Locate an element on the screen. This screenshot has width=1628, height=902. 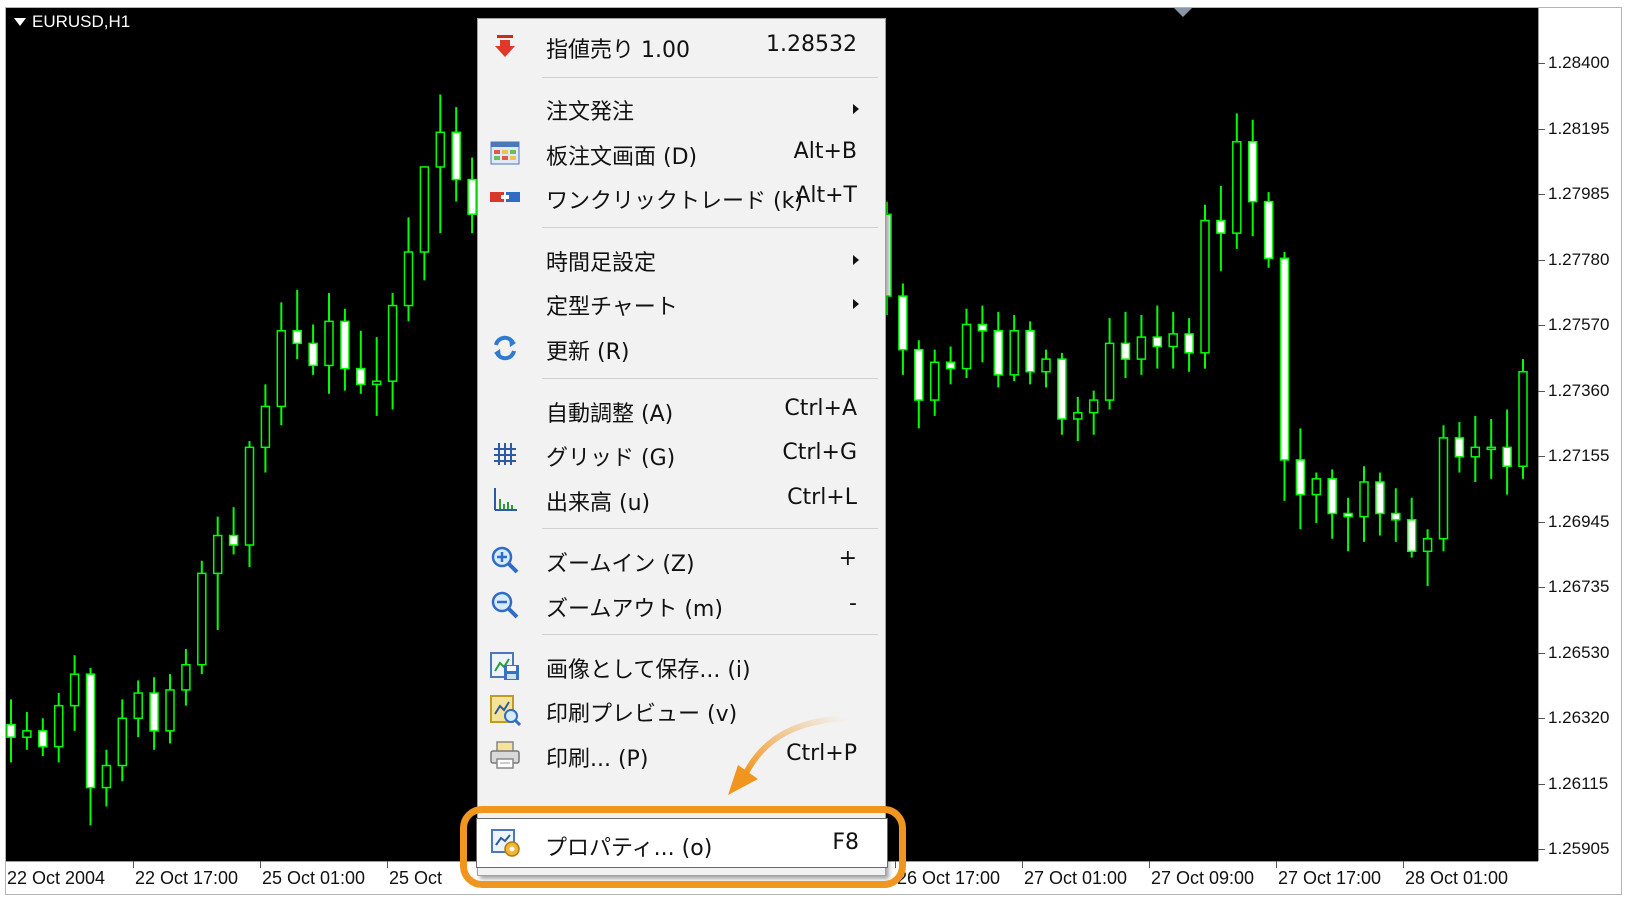
menu-label: 画像として保存... (i) is located at coordinates (648, 670).